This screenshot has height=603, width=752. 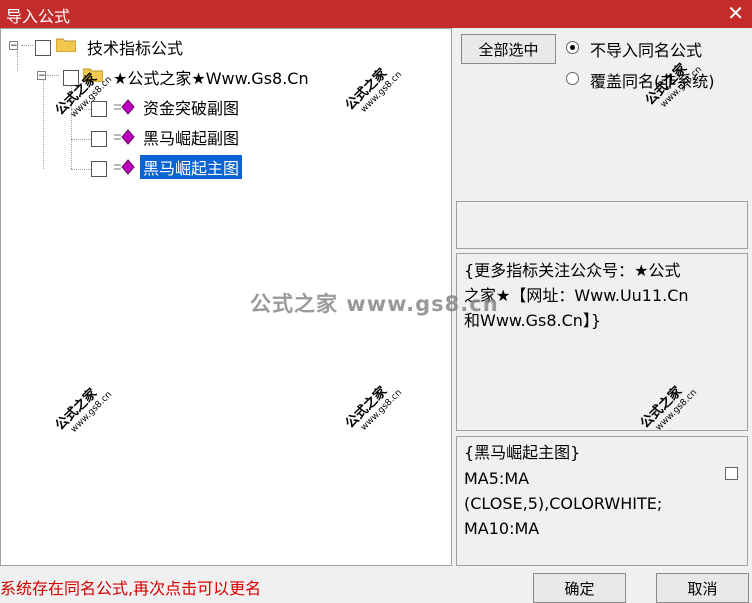 I want to click on folder-icon, so click(x=66, y=45).